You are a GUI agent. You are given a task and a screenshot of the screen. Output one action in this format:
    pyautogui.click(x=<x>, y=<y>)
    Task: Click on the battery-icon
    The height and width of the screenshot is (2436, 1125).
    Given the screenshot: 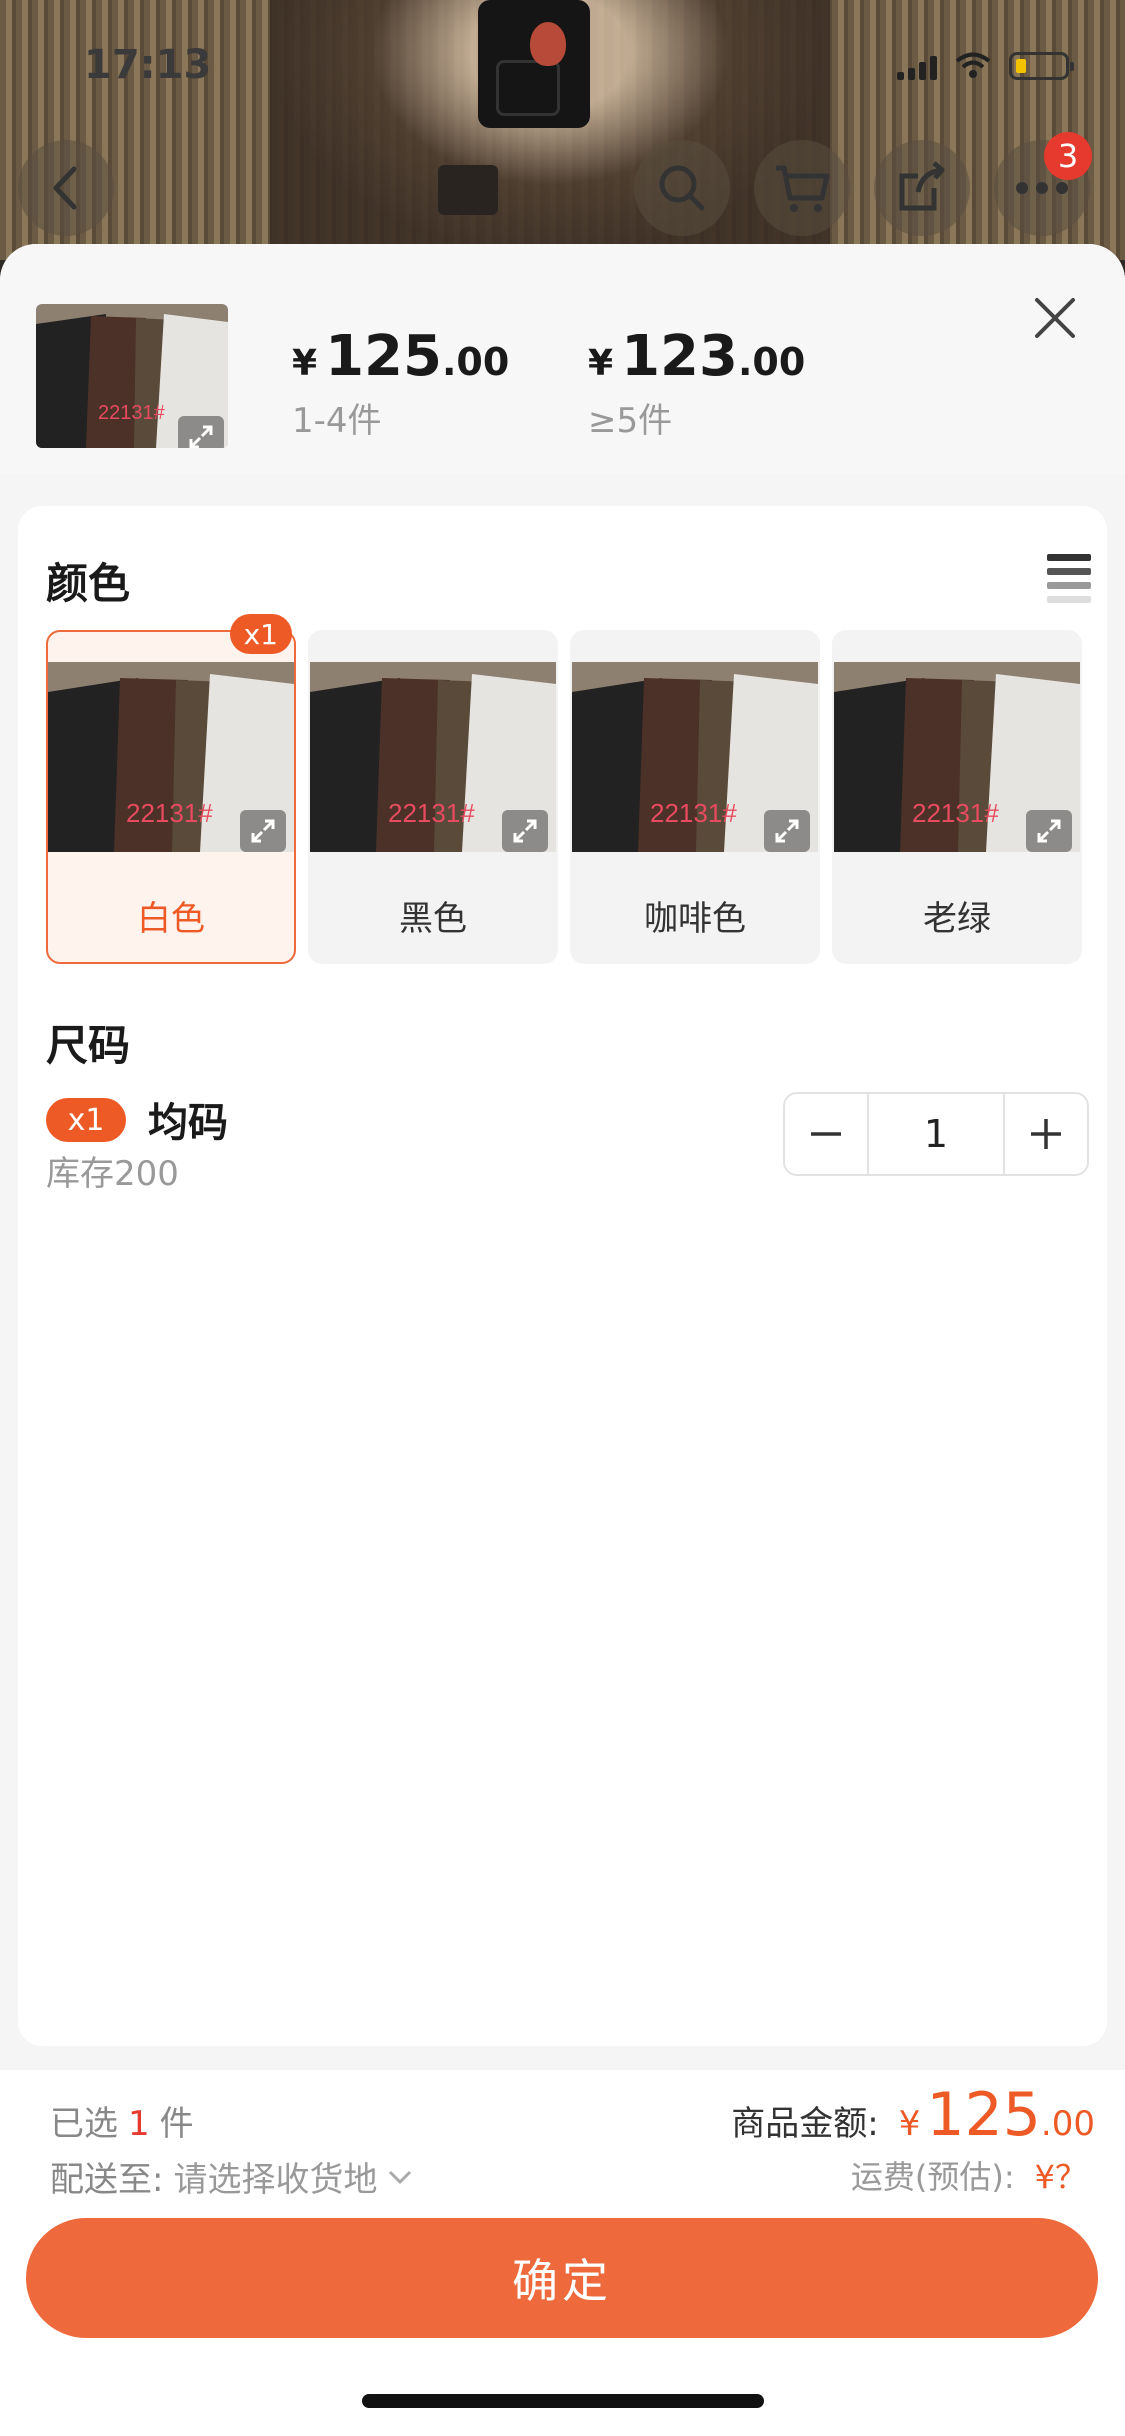 What is the action you would take?
    pyautogui.click(x=1041, y=66)
    